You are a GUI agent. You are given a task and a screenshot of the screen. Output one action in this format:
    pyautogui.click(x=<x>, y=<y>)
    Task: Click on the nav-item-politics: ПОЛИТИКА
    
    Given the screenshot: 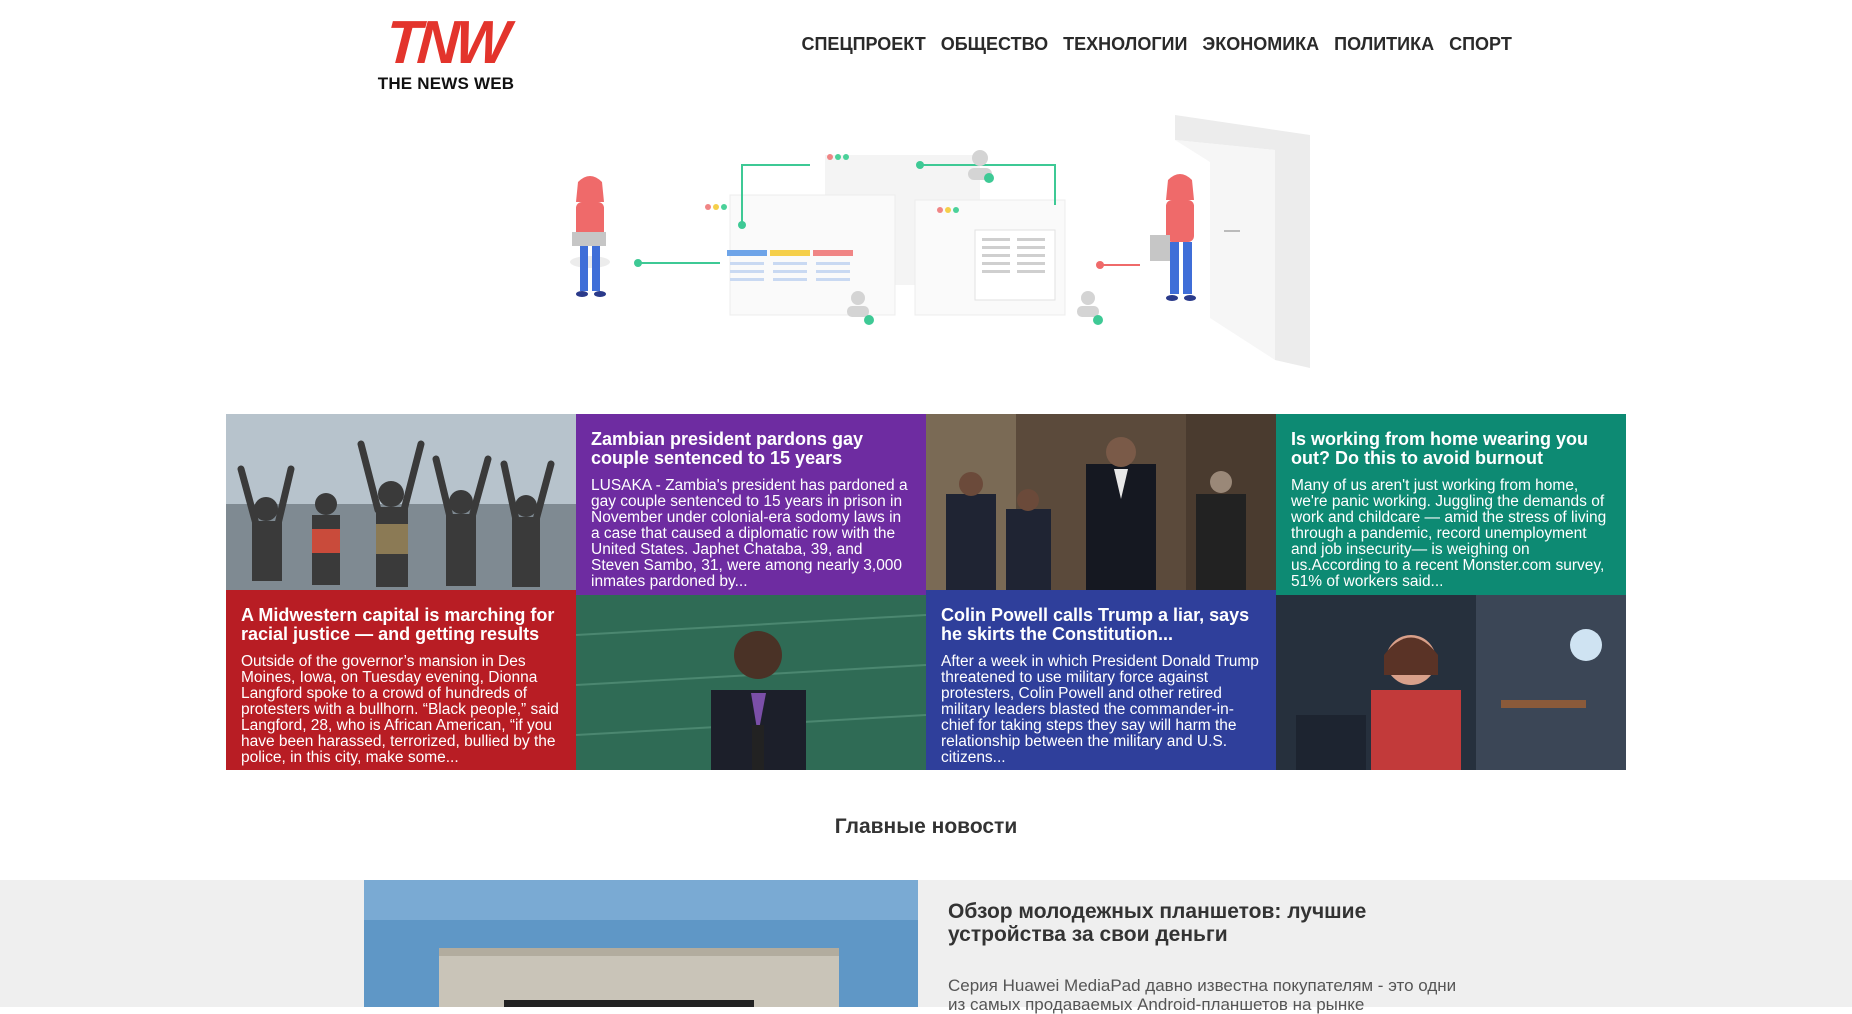 What is the action you would take?
    pyautogui.click(x=1384, y=44)
    